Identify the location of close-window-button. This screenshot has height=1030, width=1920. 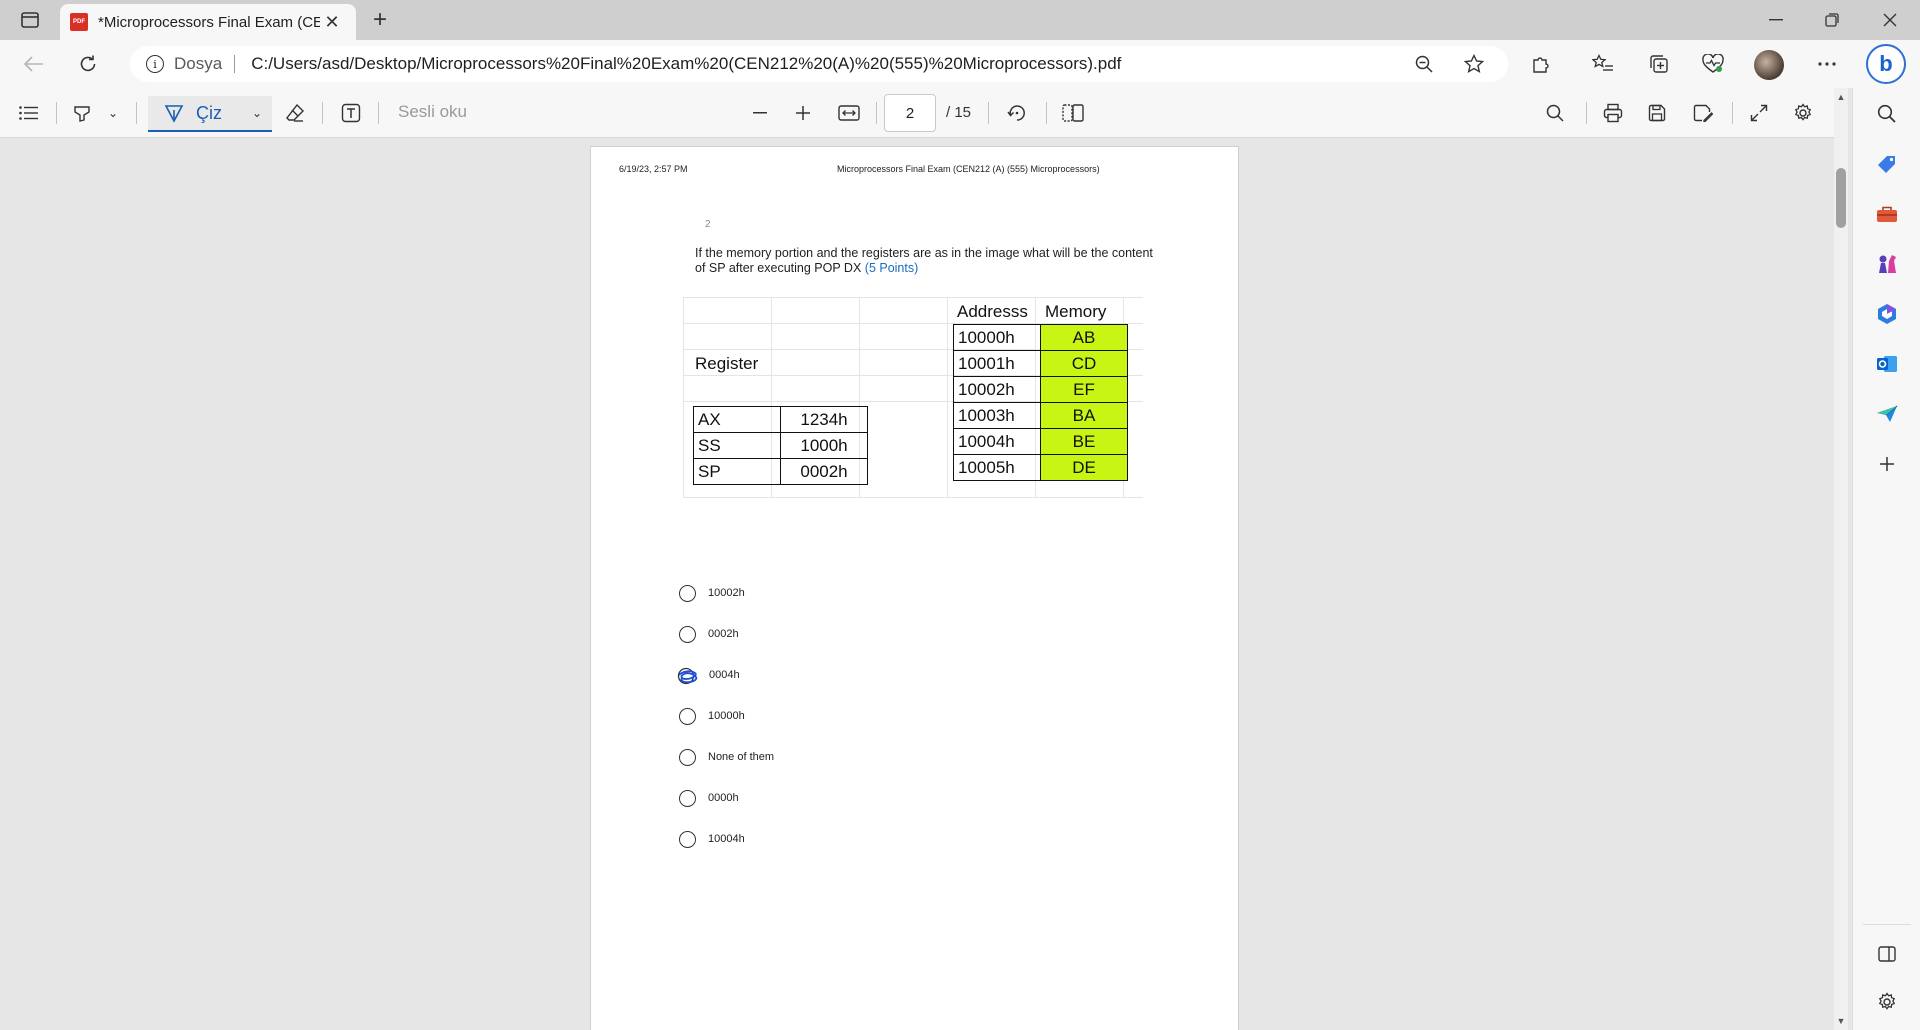
(1890, 20).